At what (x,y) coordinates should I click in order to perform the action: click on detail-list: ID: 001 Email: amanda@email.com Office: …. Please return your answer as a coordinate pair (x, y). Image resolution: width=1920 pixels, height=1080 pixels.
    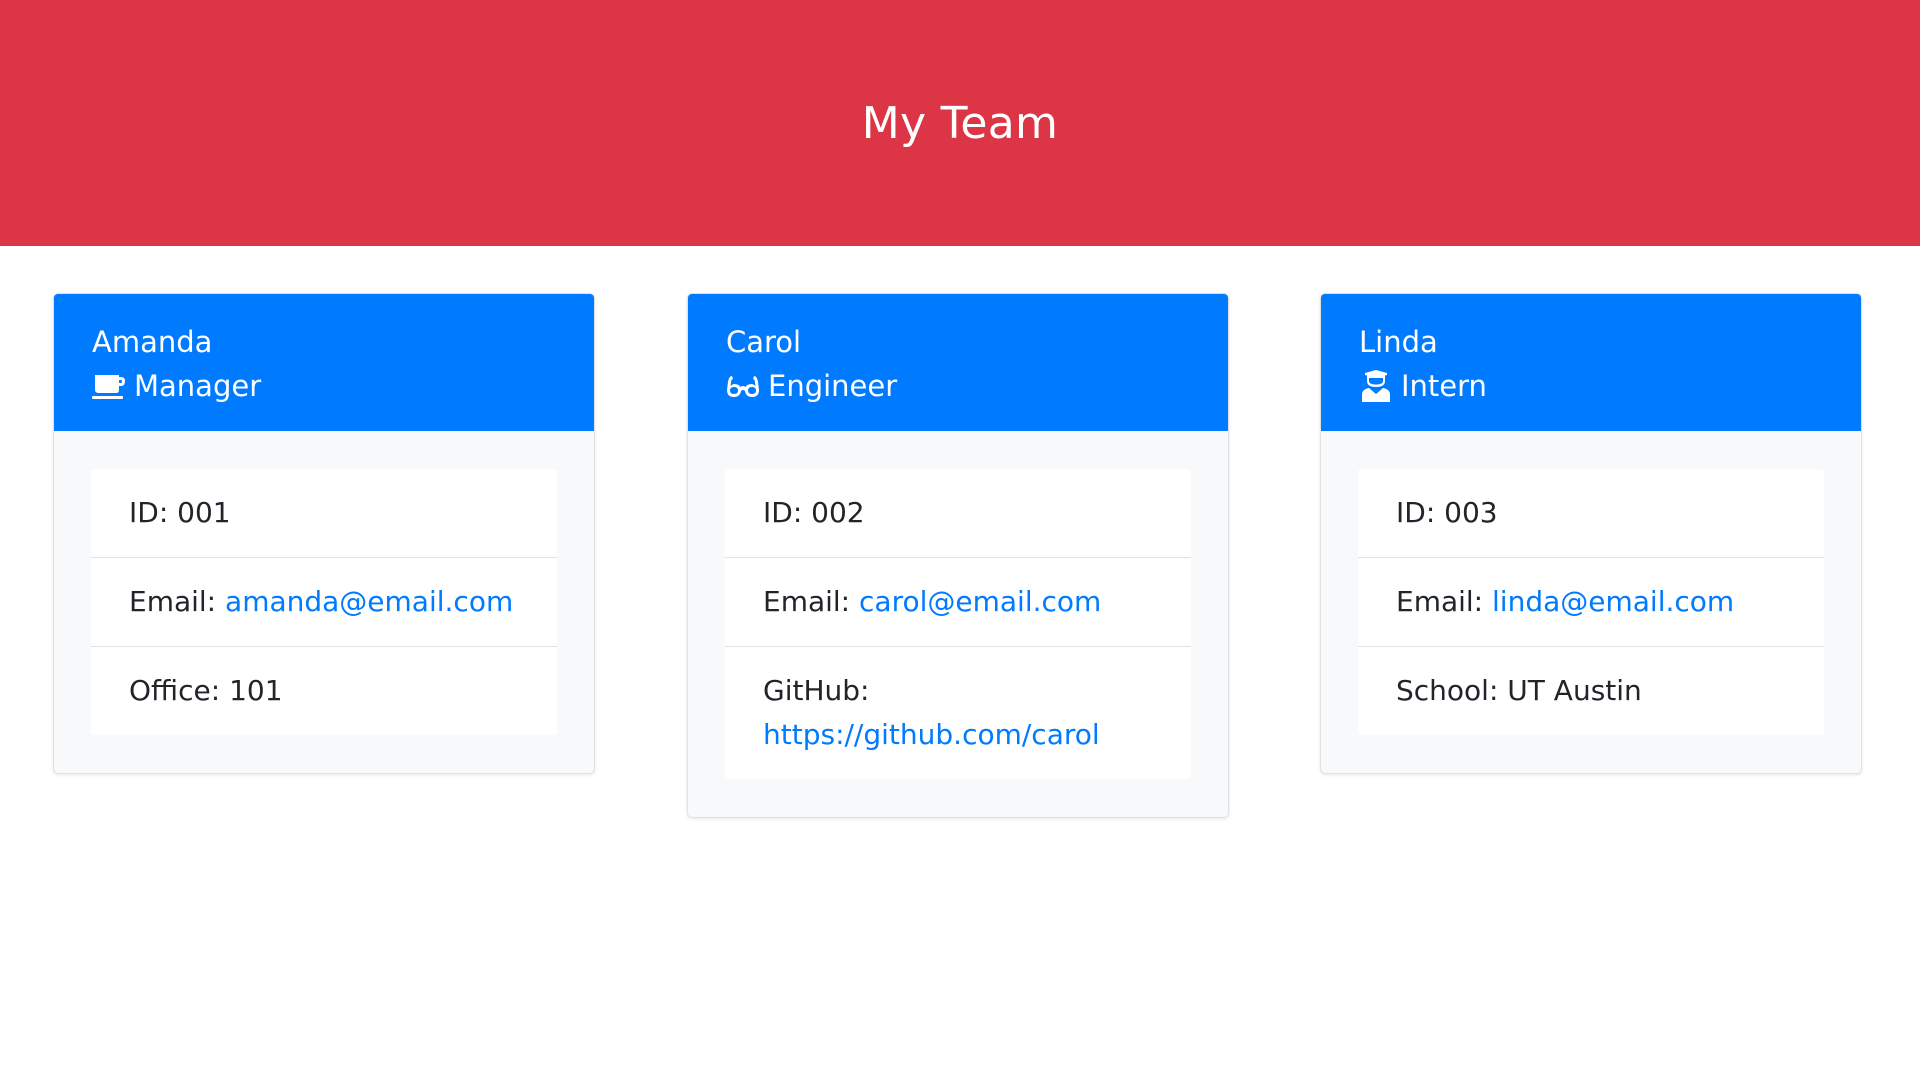
    Looking at the image, I should click on (324, 602).